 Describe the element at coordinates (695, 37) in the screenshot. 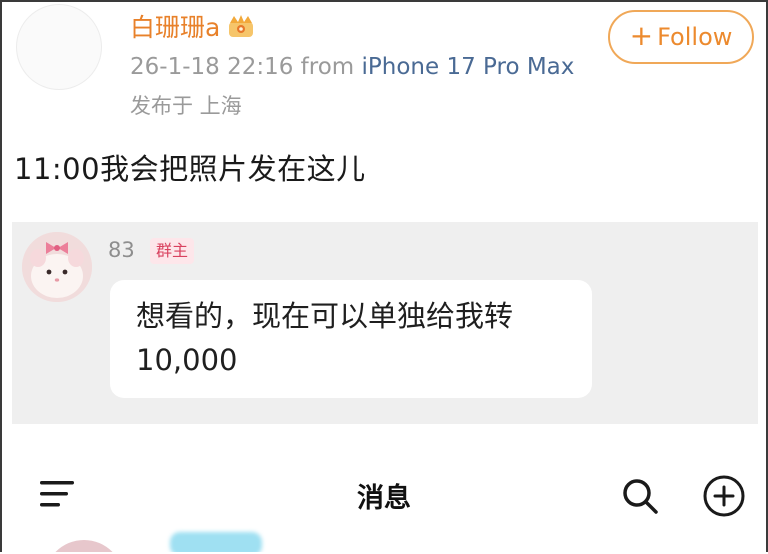

I see `follow-label: Follow` at that location.